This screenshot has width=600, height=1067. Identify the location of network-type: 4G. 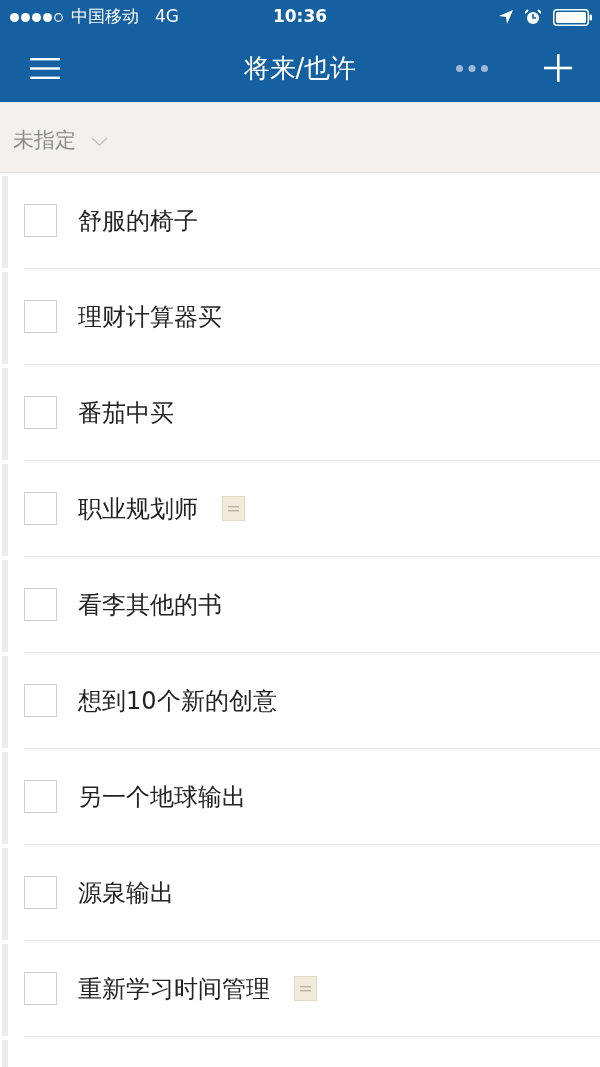
(167, 17).